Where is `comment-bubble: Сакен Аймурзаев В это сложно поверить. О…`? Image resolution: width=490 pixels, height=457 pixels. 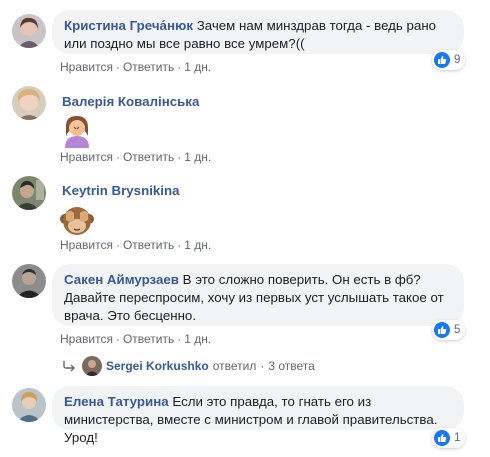
comment-bubble: Сакен Аймурзаев В это сложно поверить. О… is located at coordinates (258, 295).